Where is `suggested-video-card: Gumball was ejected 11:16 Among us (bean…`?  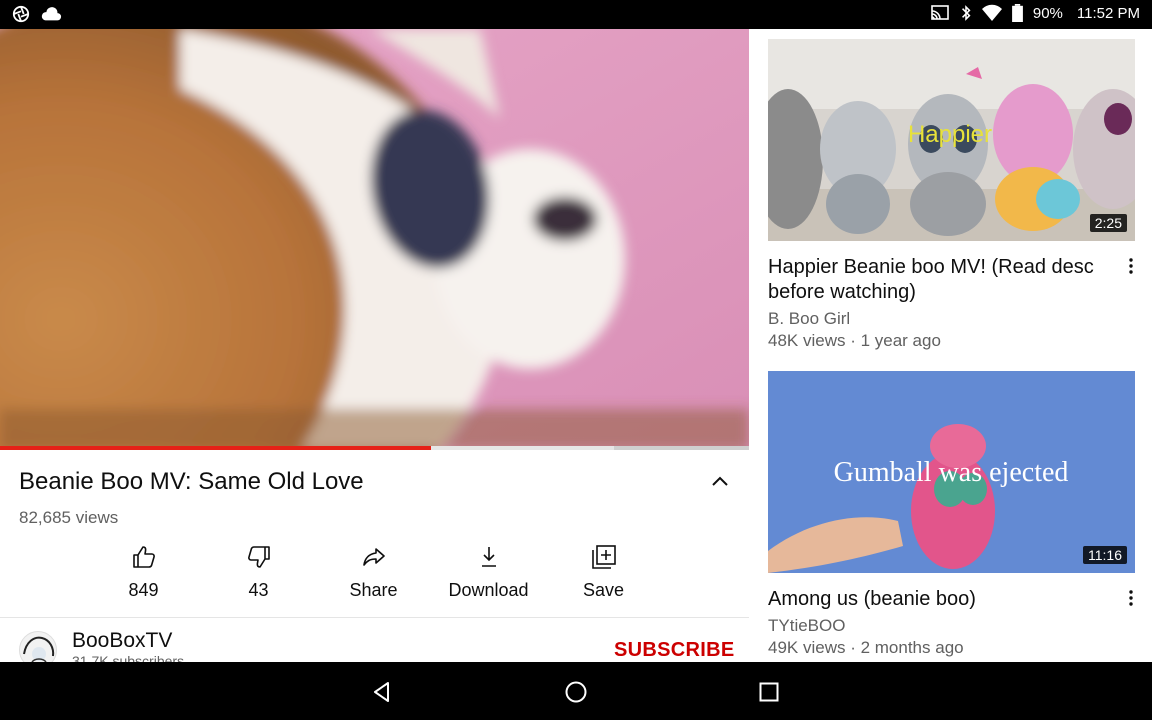
suggested-video-card: Gumball was ejected 11:16 Among us (bean… is located at coordinates (951, 515).